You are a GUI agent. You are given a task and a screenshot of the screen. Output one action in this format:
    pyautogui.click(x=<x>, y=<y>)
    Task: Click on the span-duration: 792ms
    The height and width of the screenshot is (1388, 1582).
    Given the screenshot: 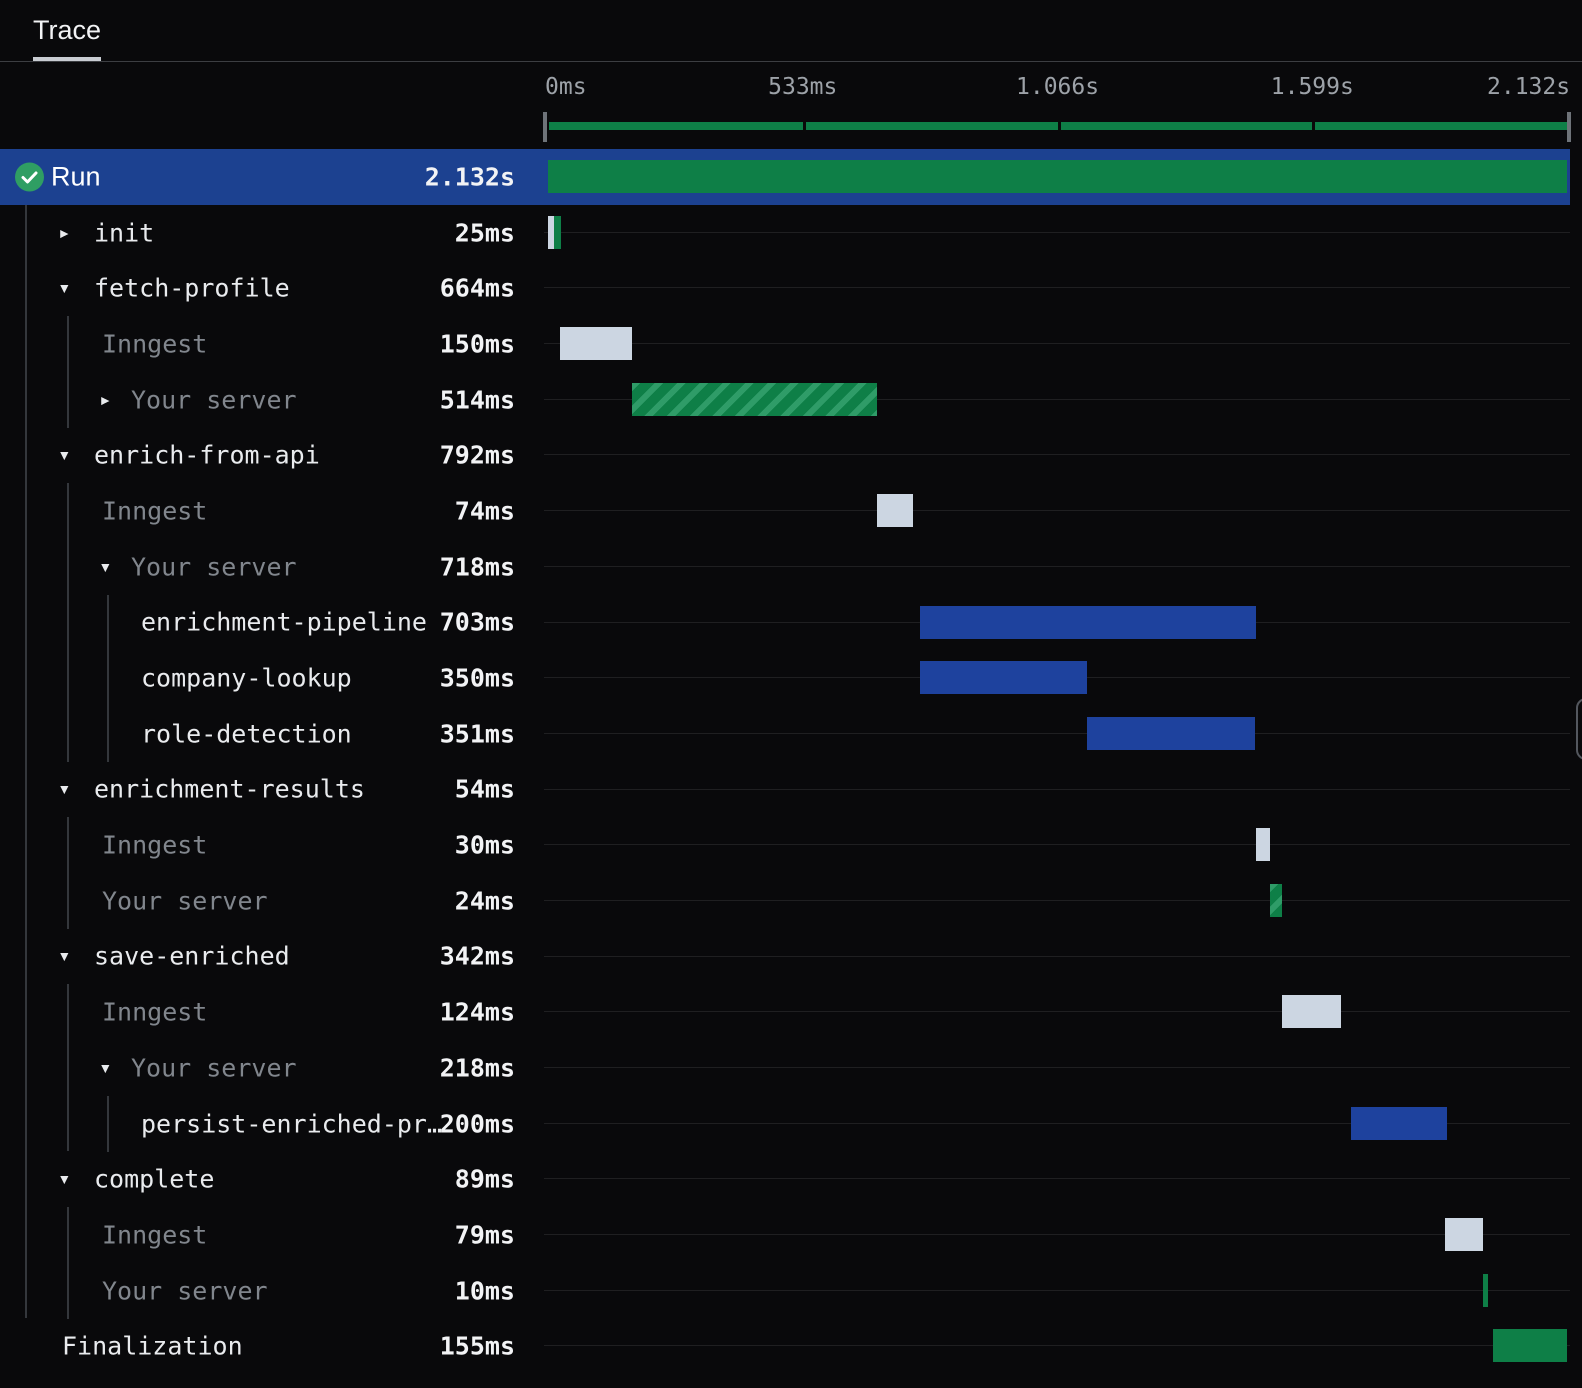 What is the action you would take?
    pyautogui.click(x=477, y=455)
    